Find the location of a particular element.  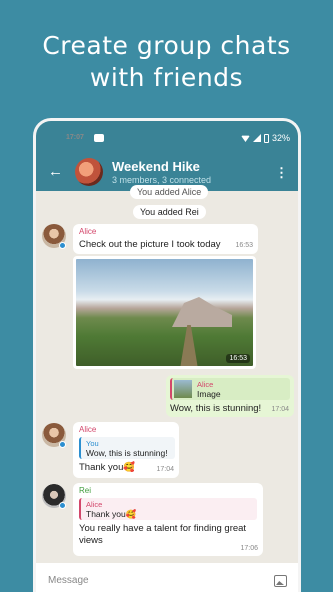

battery-icon is located at coordinates (266, 138).